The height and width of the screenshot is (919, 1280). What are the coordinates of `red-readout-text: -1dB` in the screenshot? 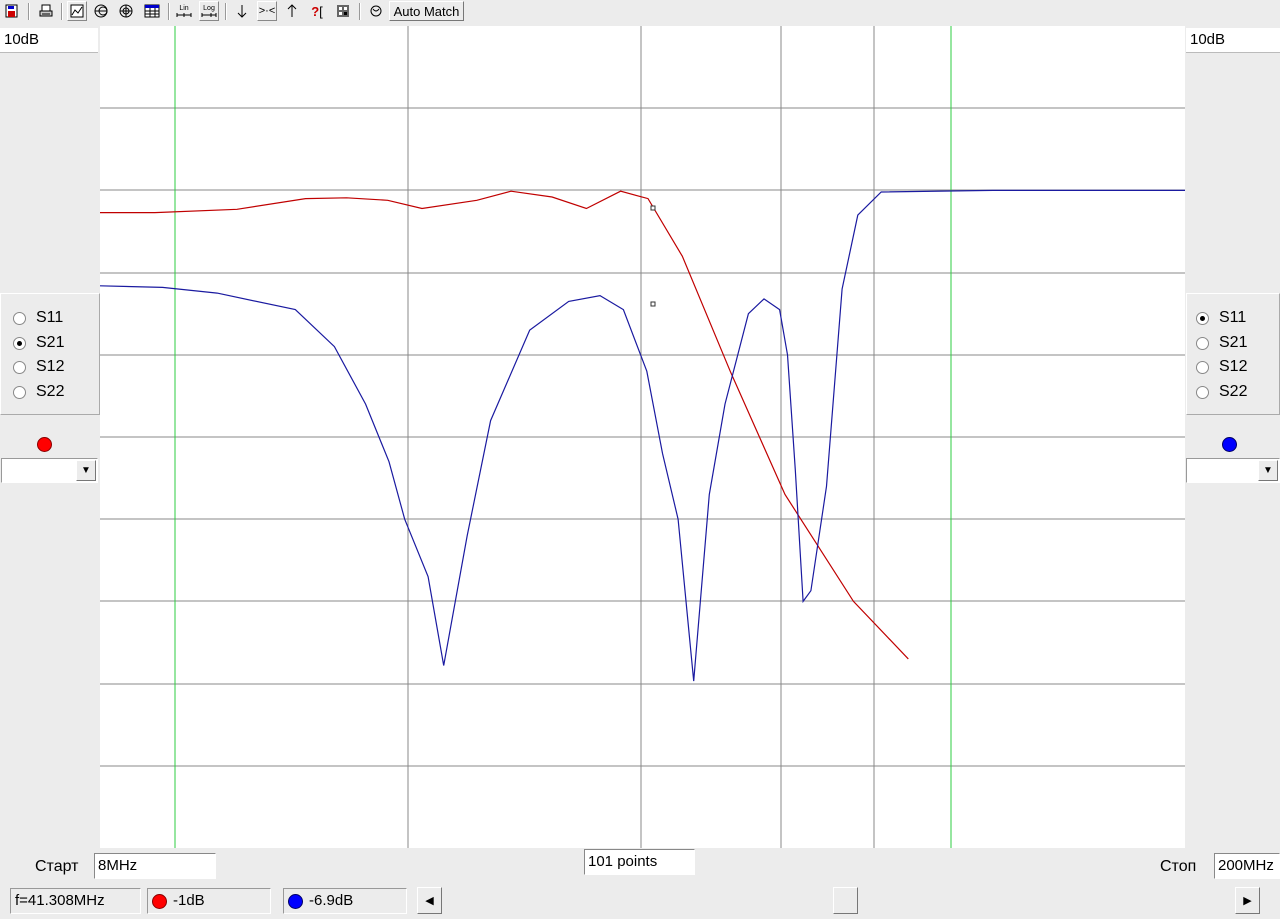 It's located at (189, 900).